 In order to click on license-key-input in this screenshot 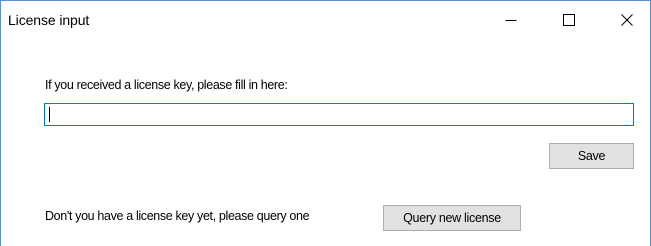, I will do `click(339, 114)`.